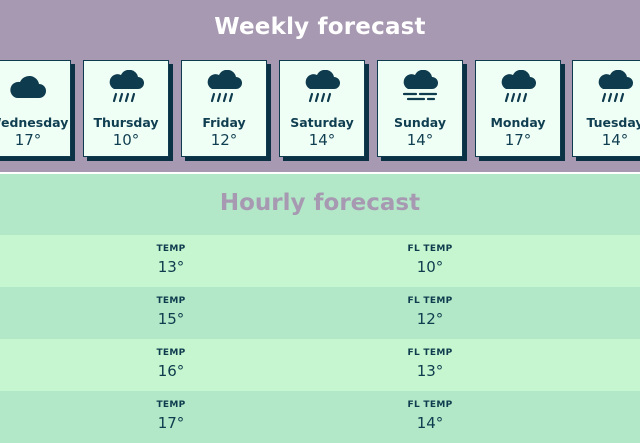 The image size is (640, 443). What do you see at coordinates (171, 371) in the screenshot?
I see `temp-value: 16°` at bounding box center [171, 371].